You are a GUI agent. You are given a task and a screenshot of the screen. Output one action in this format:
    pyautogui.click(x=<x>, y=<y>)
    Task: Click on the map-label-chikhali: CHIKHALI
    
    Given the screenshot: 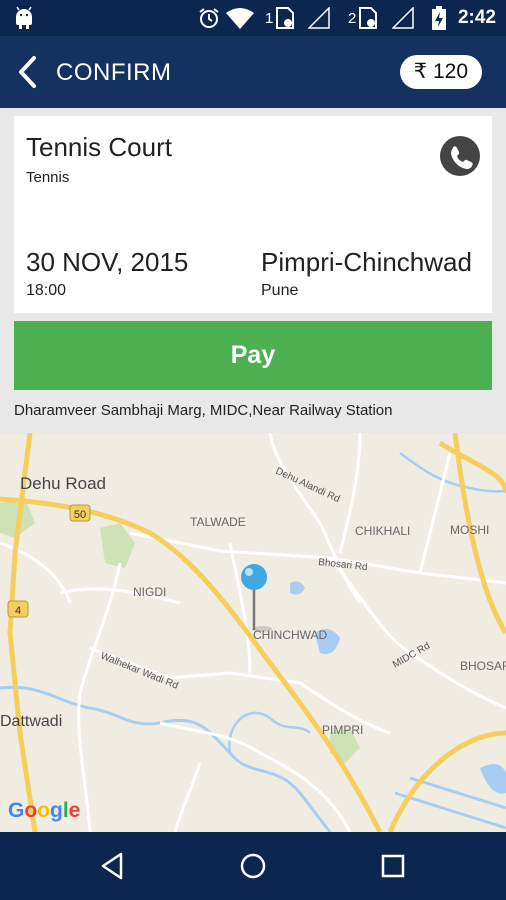 What is the action you would take?
    pyautogui.click(x=382, y=531)
    